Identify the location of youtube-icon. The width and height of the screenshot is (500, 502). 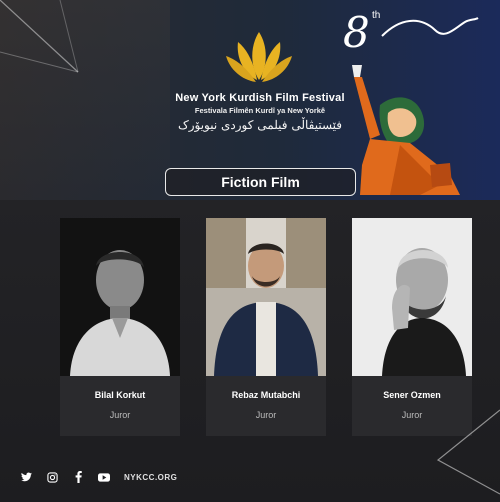
(104, 477).